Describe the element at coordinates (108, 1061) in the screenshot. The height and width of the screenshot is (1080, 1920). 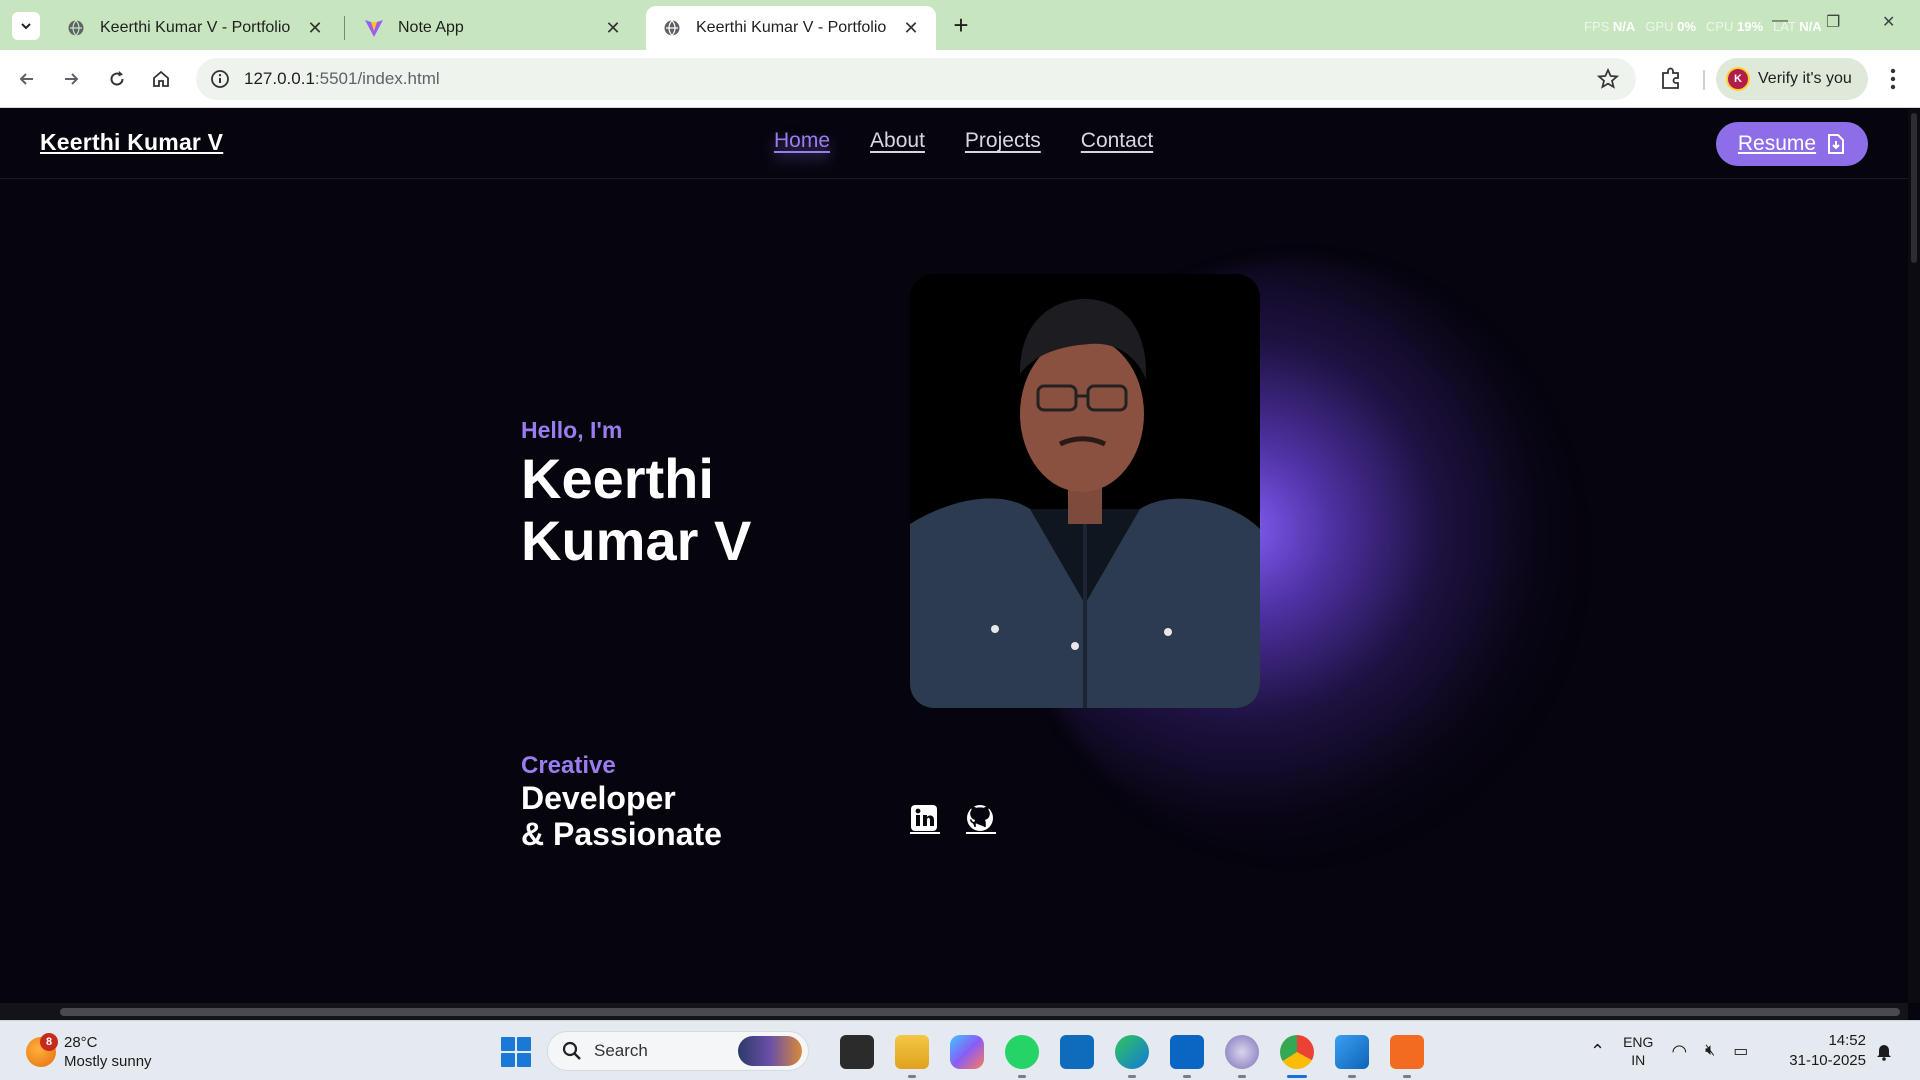
I see `weather-condition: Mostly sunny` at that location.